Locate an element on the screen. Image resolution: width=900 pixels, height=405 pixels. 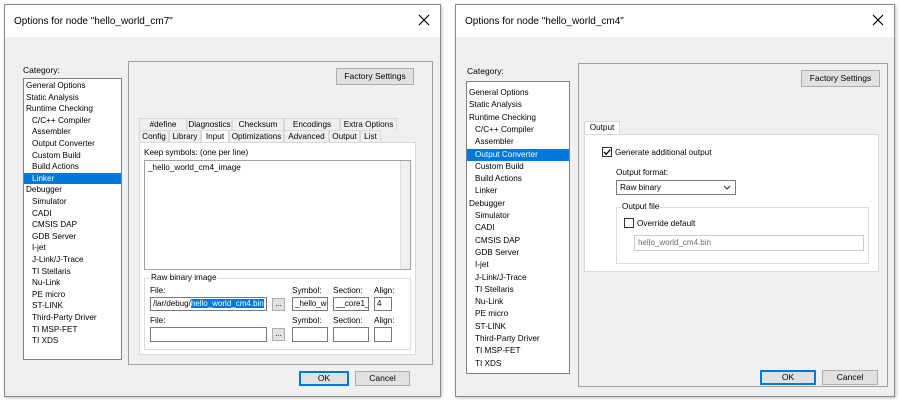
override-default-checkbox is located at coordinates (629, 223).